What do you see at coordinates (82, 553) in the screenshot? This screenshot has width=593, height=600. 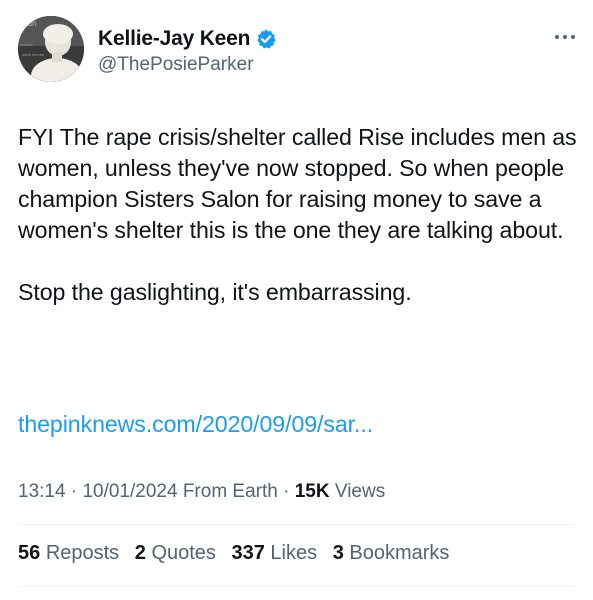 I see `reposts-label: Reposts` at bounding box center [82, 553].